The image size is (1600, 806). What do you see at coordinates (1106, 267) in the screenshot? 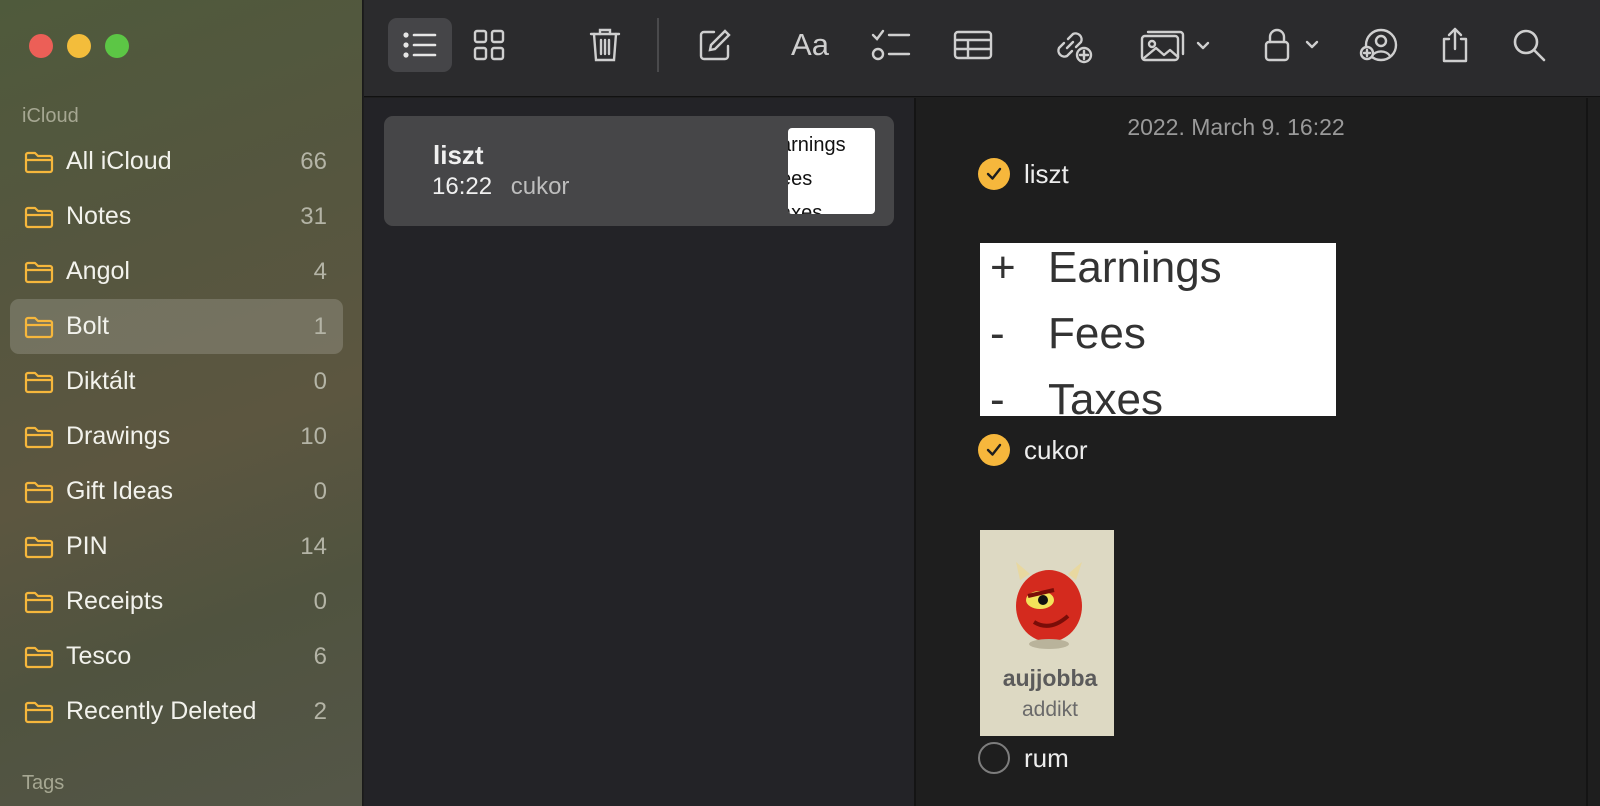
I see `image-text-row: + Earnings` at bounding box center [1106, 267].